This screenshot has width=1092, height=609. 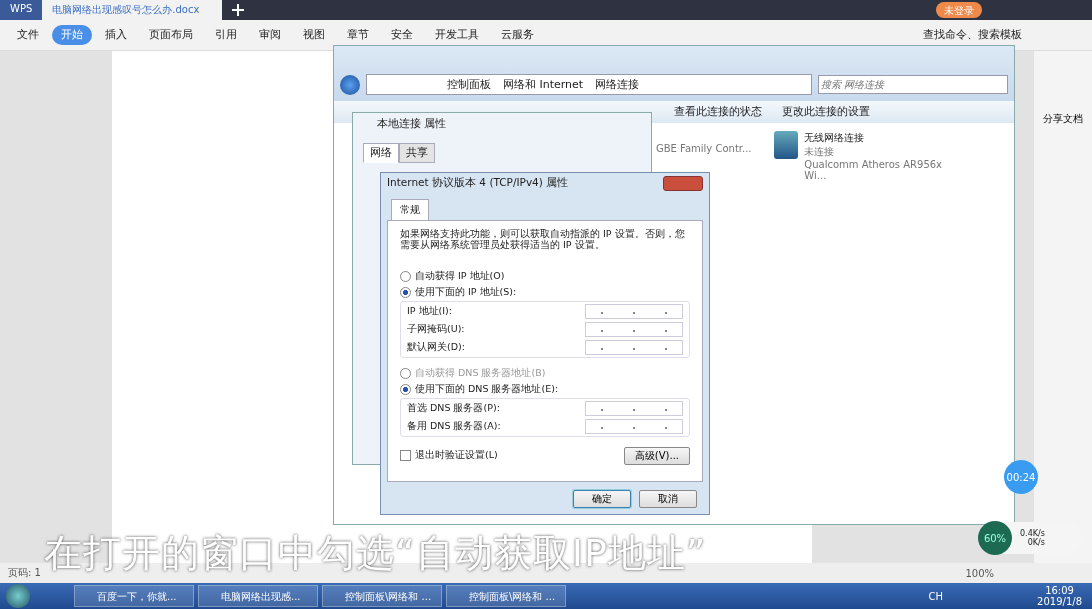 I want to click on search-field: 搜索 网络连接, so click(x=913, y=84).